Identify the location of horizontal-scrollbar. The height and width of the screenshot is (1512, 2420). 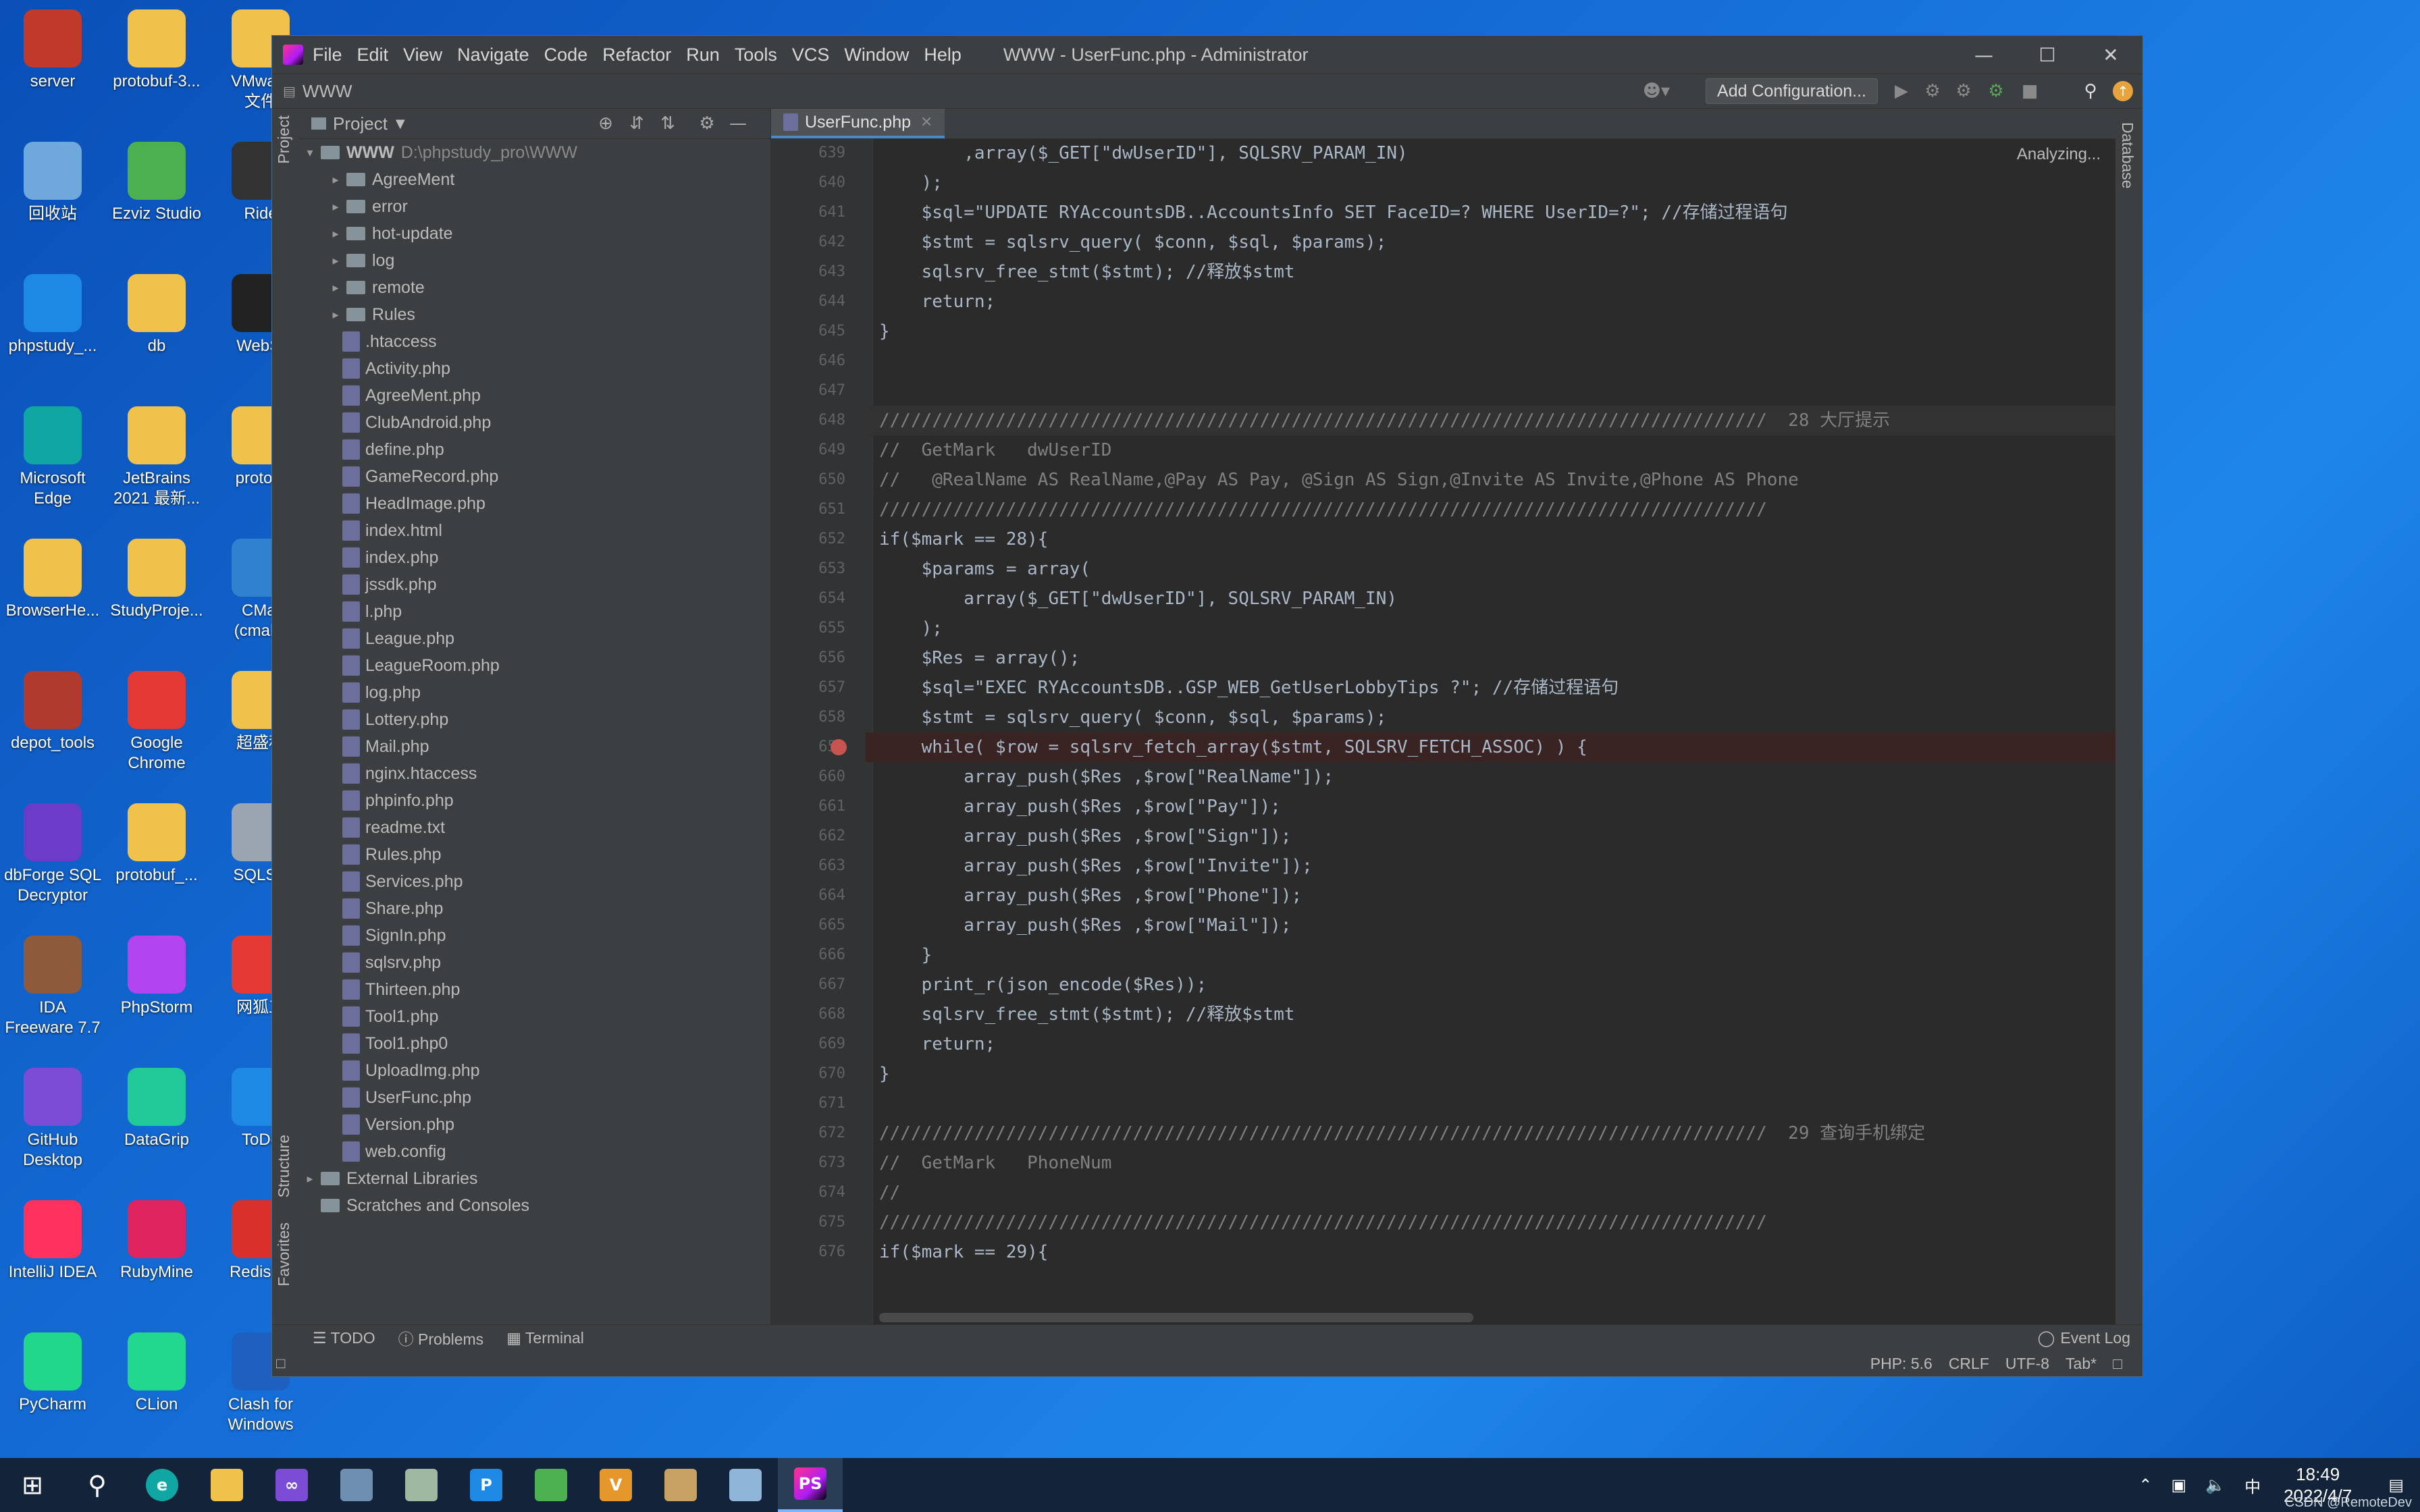
(1176, 1317).